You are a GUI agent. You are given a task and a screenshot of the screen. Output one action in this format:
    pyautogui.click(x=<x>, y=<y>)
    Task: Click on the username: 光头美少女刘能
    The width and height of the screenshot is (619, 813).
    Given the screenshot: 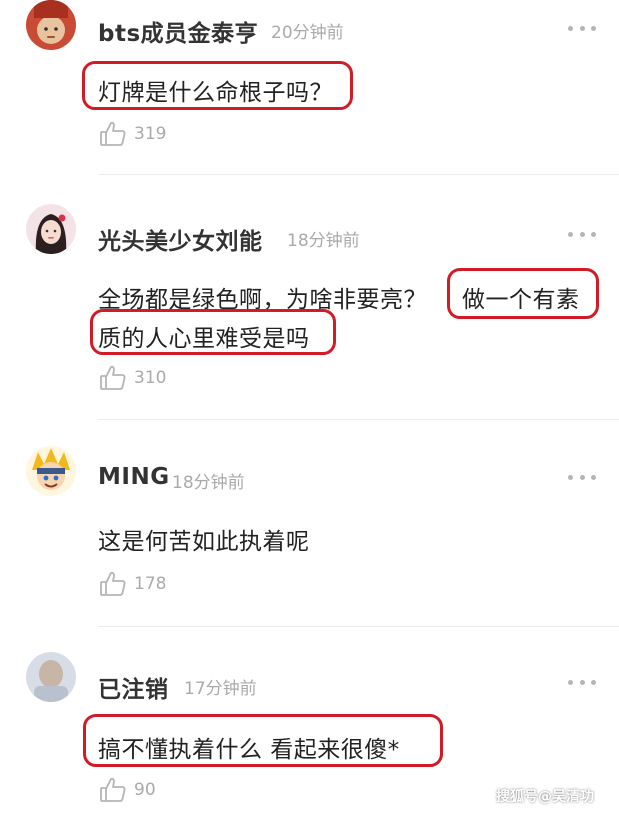 What is the action you would take?
    pyautogui.click(x=180, y=239)
    